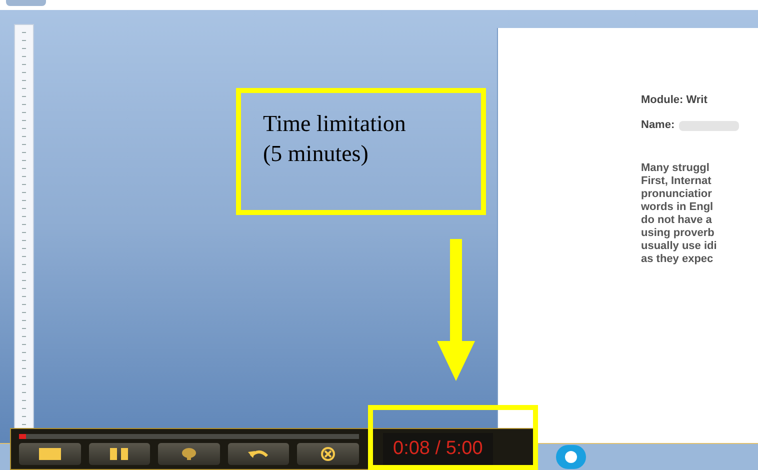 The image size is (758, 470). I want to click on pause-button, so click(119, 453).